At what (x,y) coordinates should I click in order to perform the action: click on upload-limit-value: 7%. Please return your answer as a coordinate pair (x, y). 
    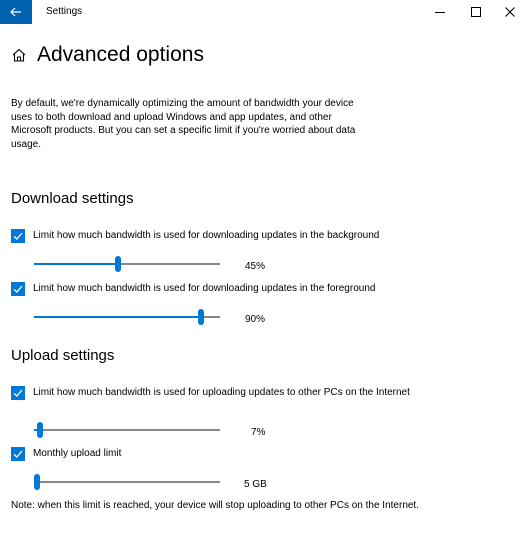
    Looking at the image, I should click on (258, 432).